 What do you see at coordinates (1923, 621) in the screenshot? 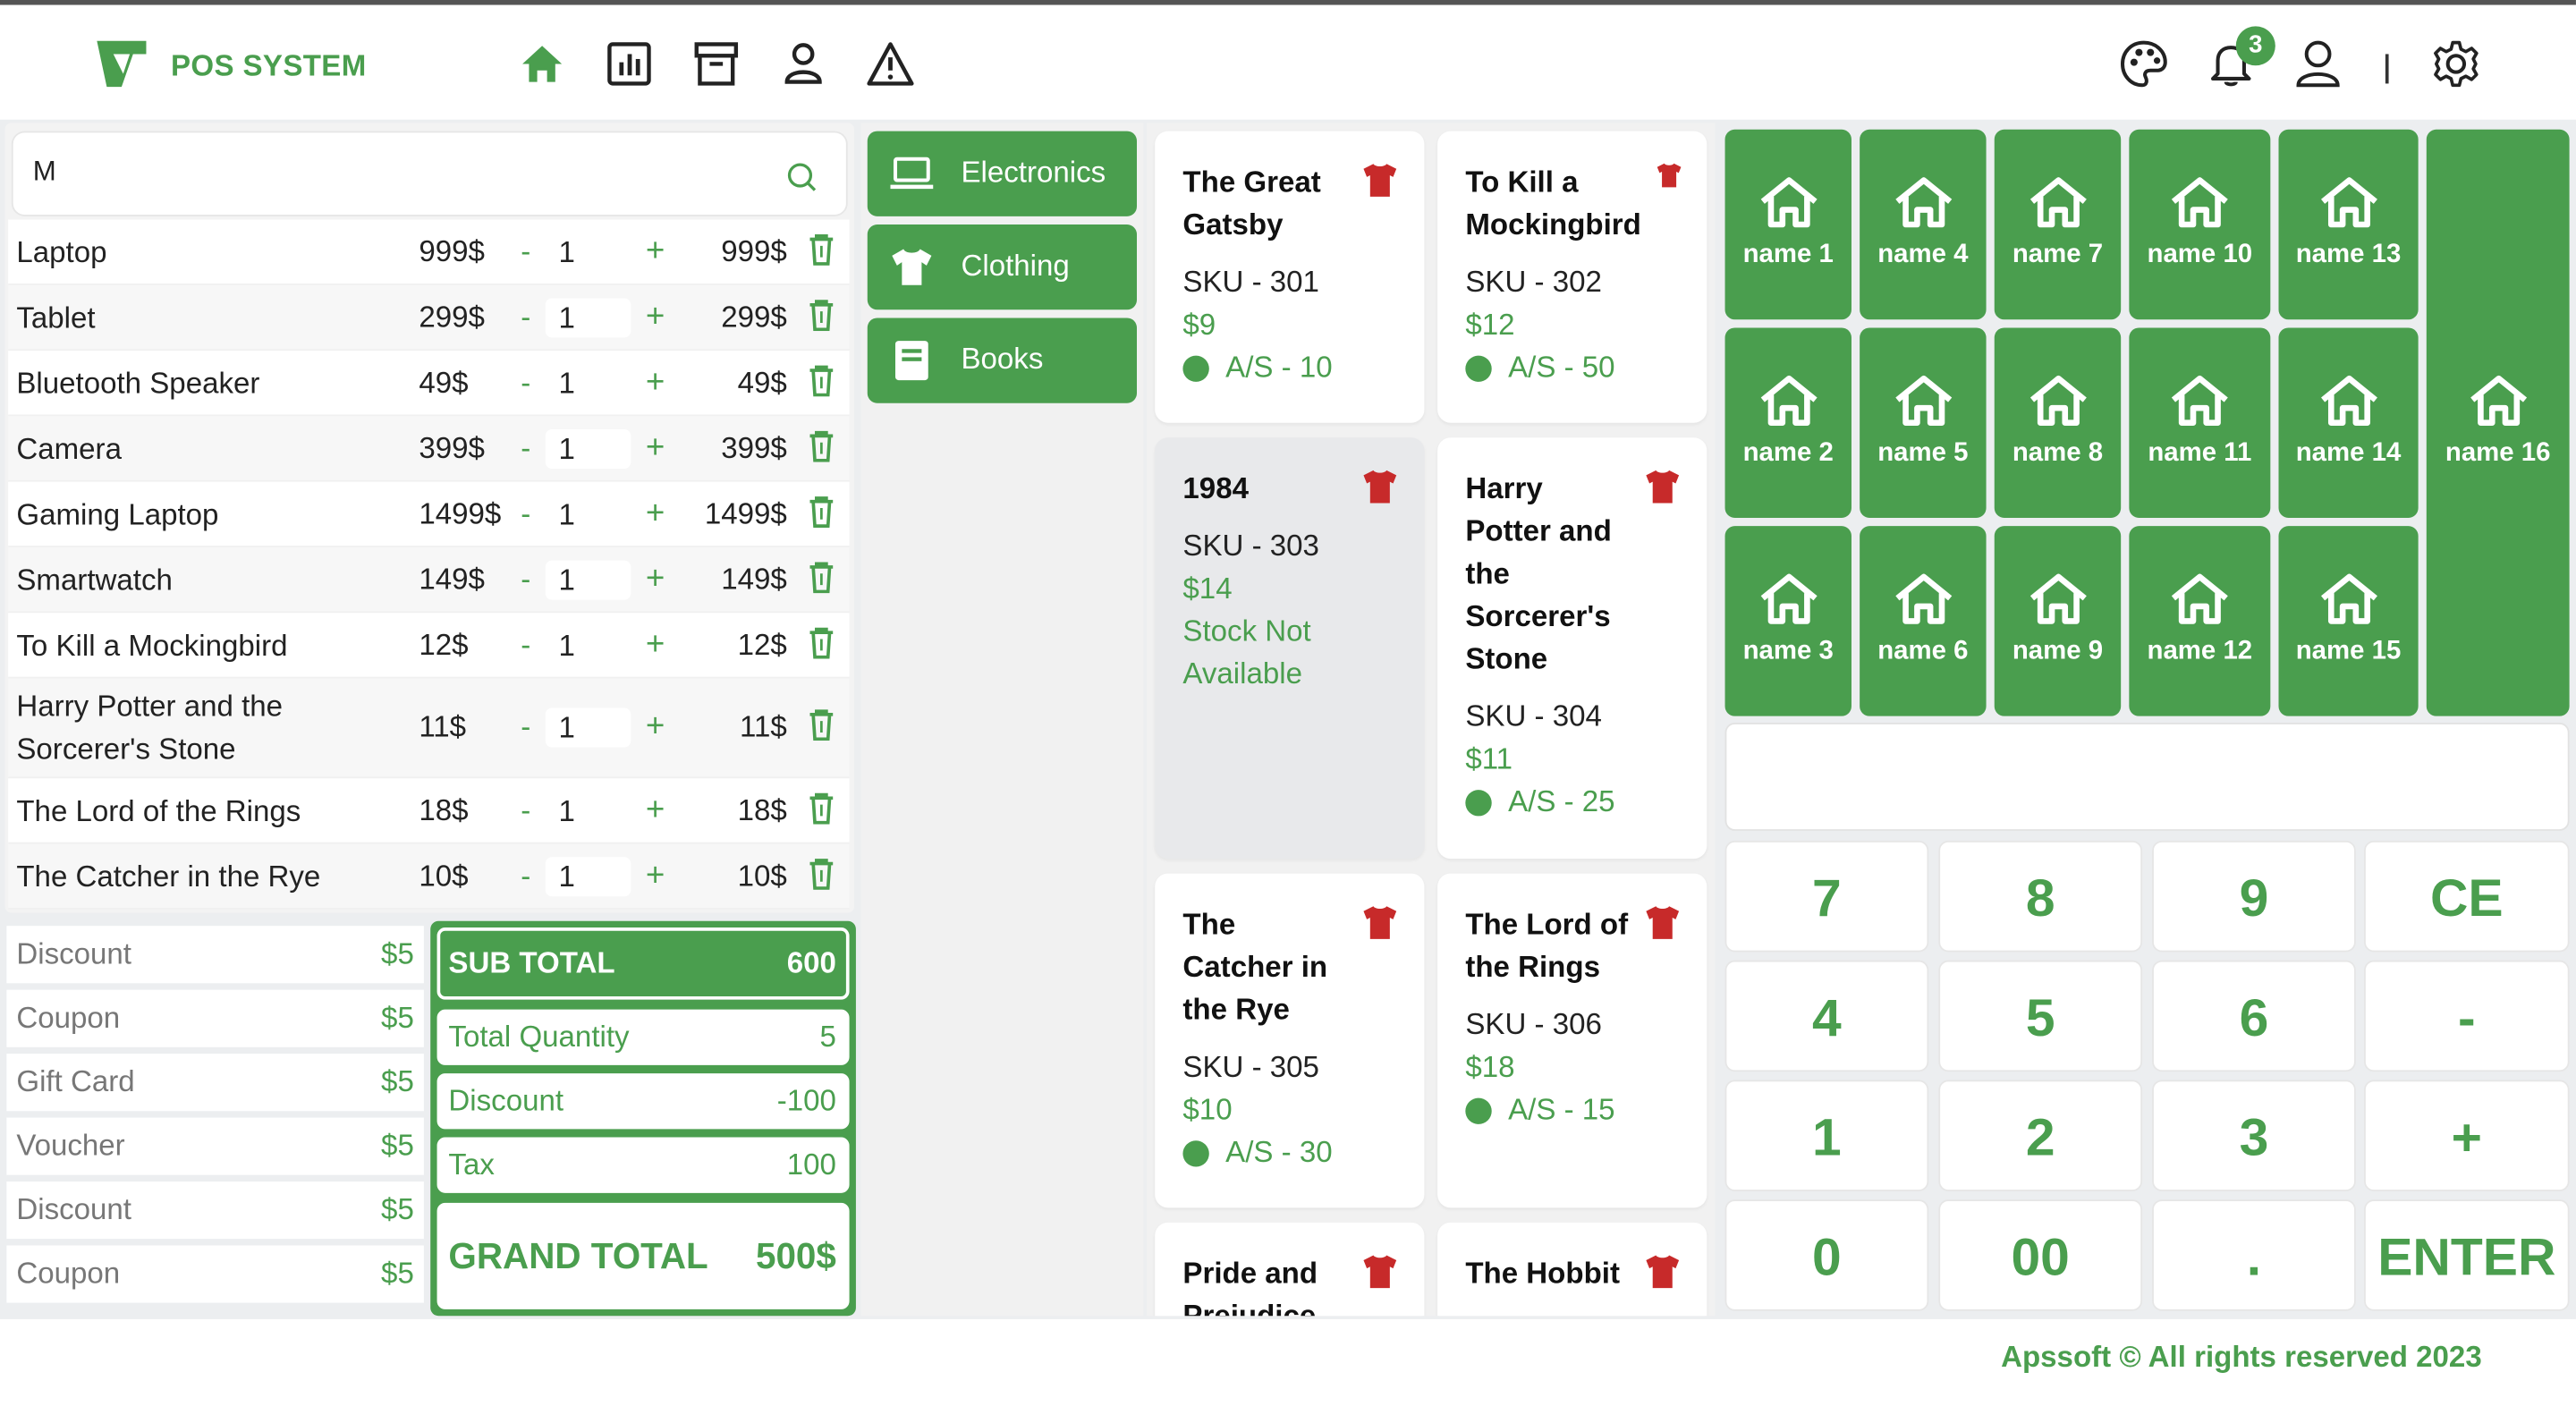
I see `tile-button: name 6` at bounding box center [1923, 621].